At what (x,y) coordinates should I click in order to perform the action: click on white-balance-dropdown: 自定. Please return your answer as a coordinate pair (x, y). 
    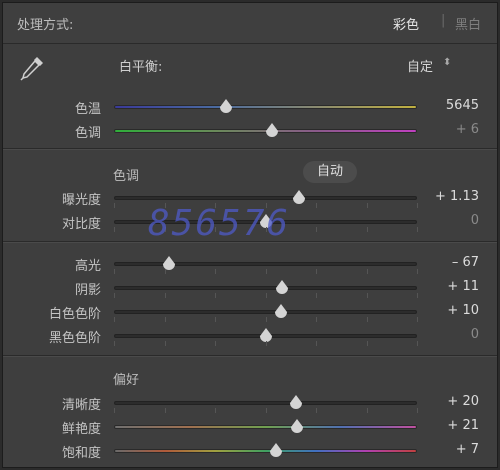
    Looking at the image, I should click on (420, 65).